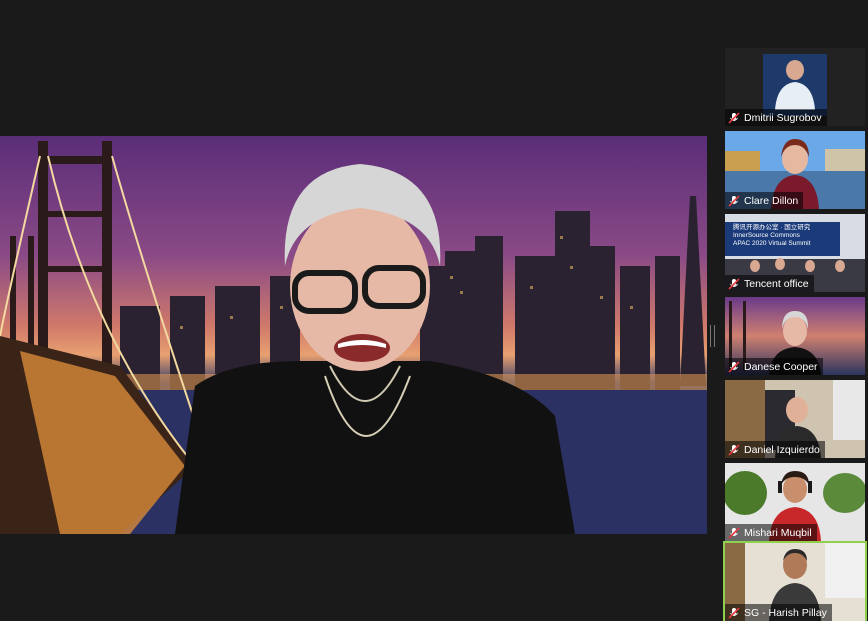  I want to click on participant-name: Mishari Muqbil, so click(778, 532).